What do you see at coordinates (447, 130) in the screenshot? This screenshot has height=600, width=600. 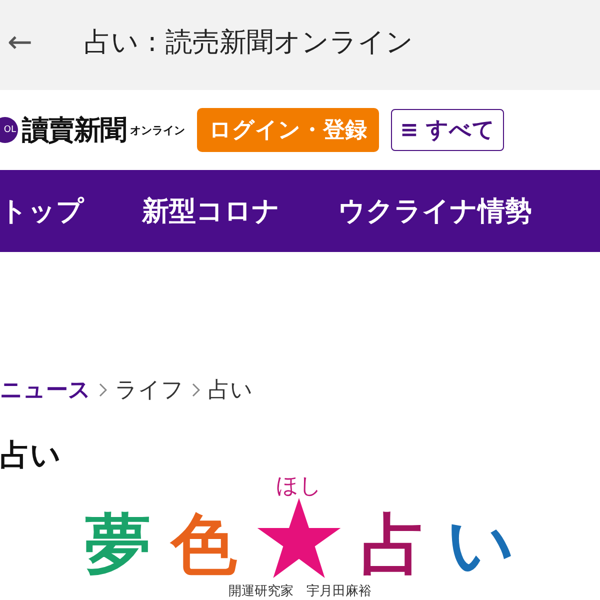 I see `menu-button: ≡ すべて` at bounding box center [447, 130].